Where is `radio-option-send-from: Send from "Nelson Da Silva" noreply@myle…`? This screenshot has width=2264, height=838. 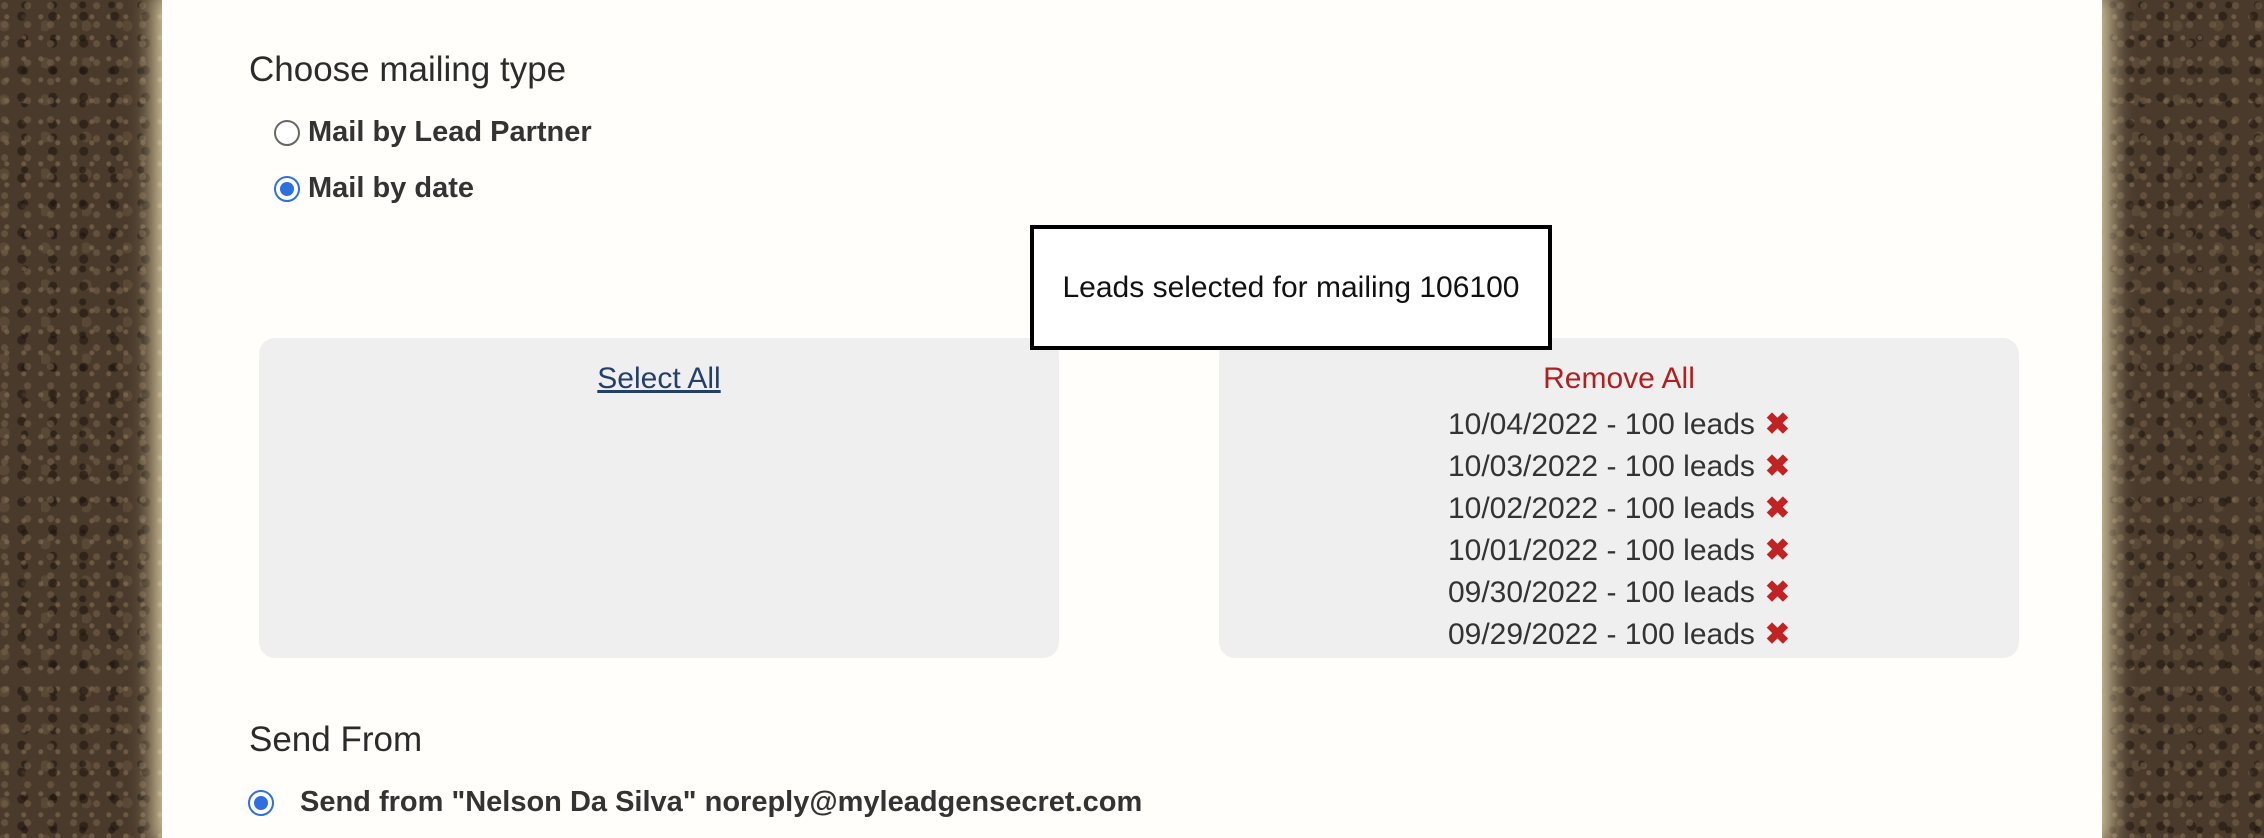 radio-option-send-from: Send from "Nelson Da Silva" noreply@myle… is located at coordinates (695, 802).